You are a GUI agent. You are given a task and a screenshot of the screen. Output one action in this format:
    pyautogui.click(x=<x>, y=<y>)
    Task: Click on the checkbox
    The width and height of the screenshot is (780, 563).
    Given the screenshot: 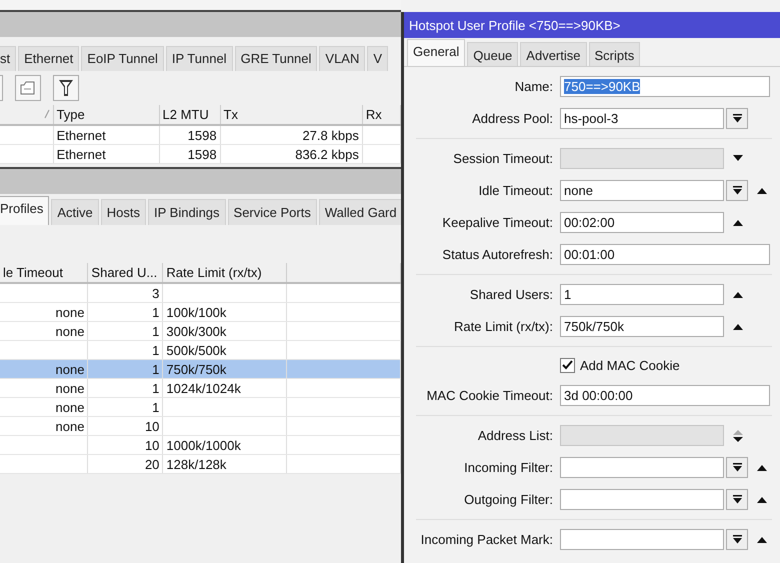 What is the action you would take?
    pyautogui.click(x=567, y=365)
    